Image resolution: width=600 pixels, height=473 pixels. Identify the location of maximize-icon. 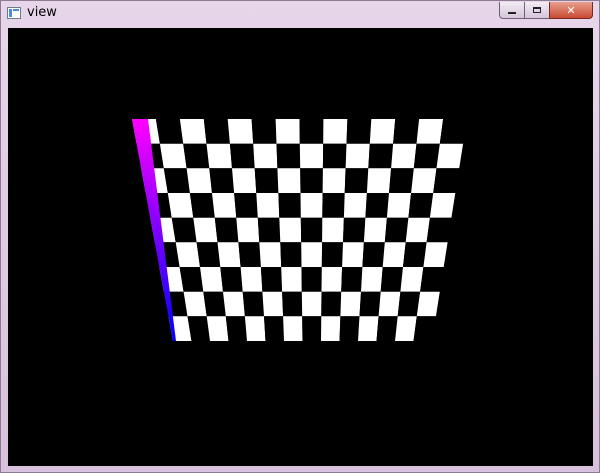
(537, 10).